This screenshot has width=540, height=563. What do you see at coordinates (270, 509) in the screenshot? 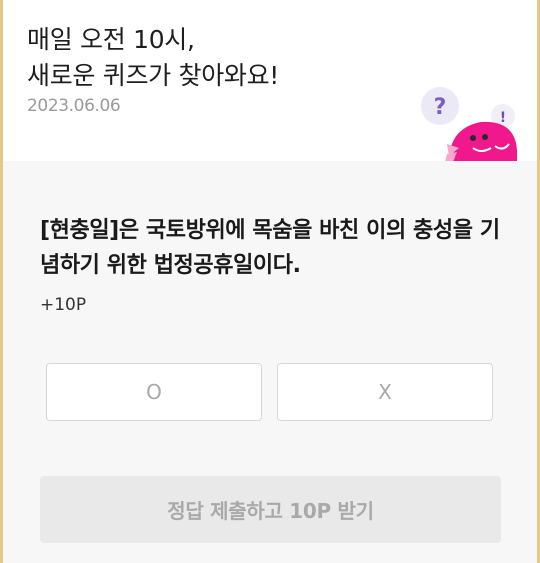
I see `submit-answer-button: 정답 제출하고 10P 받기` at bounding box center [270, 509].